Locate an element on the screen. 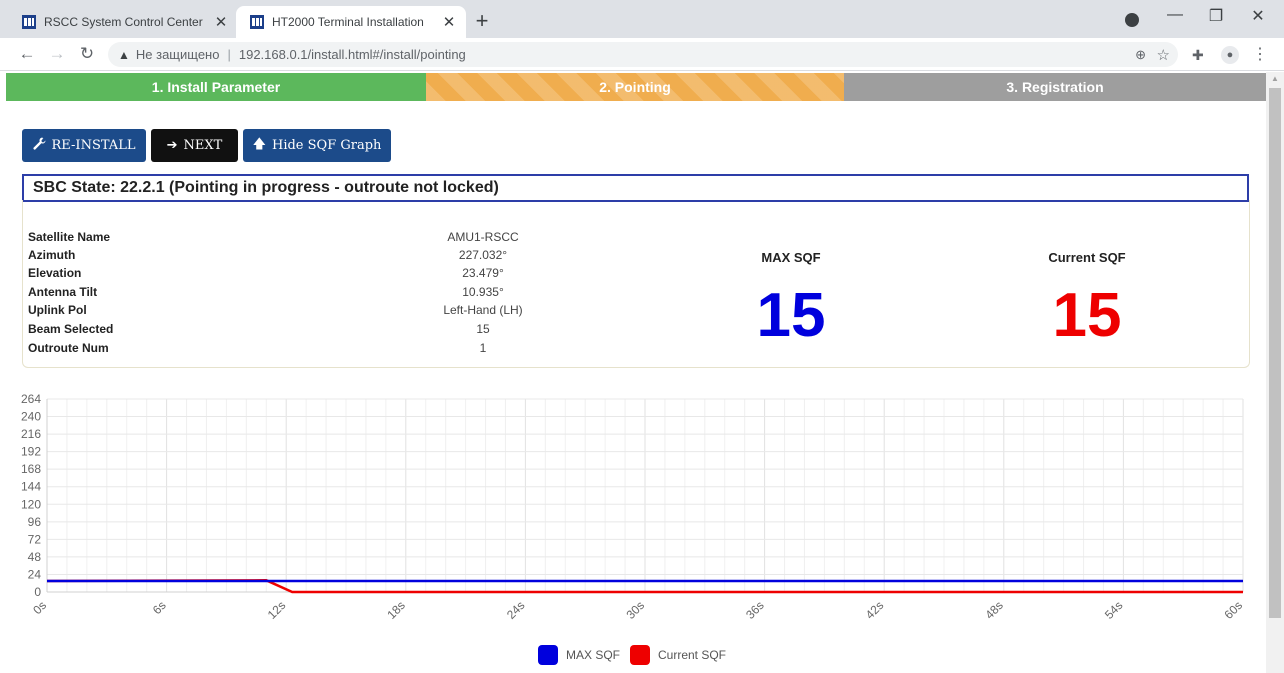 This screenshot has height=673, width=1284. y-tick-label: 48 is located at coordinates (35, 557).